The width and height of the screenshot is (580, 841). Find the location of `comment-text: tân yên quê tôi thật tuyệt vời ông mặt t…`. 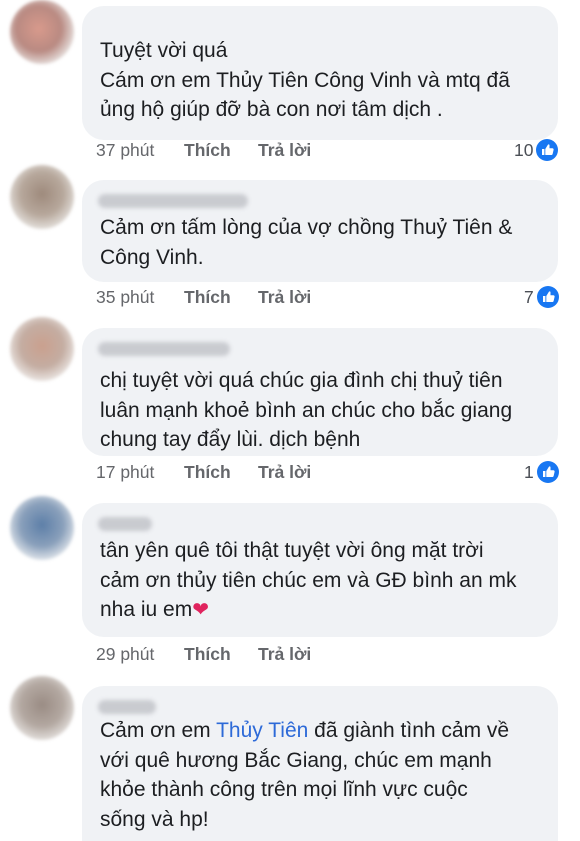

comment-text: tân yên quê tôi thật tuyệt vời ông mặt t… is located at coordinates (308, 580).